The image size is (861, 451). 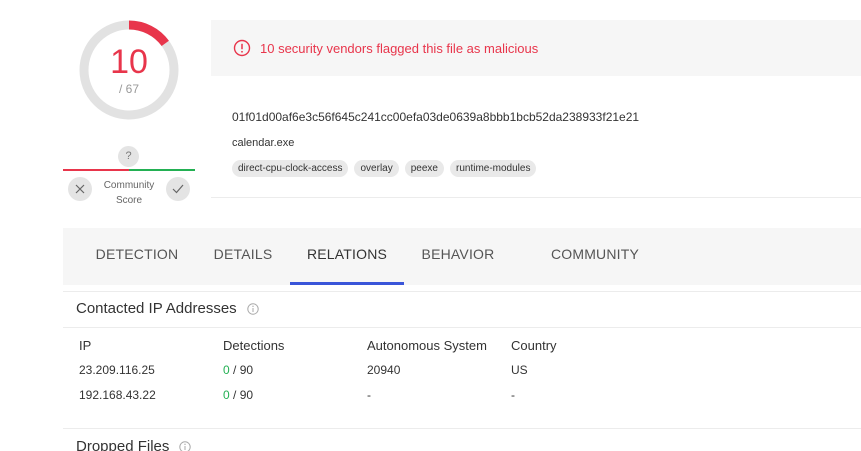 What do you see at coordinates (347, 256) in the screenshot?
I see `tab-relations: RELATIONS` at bounding box center [347, 256].